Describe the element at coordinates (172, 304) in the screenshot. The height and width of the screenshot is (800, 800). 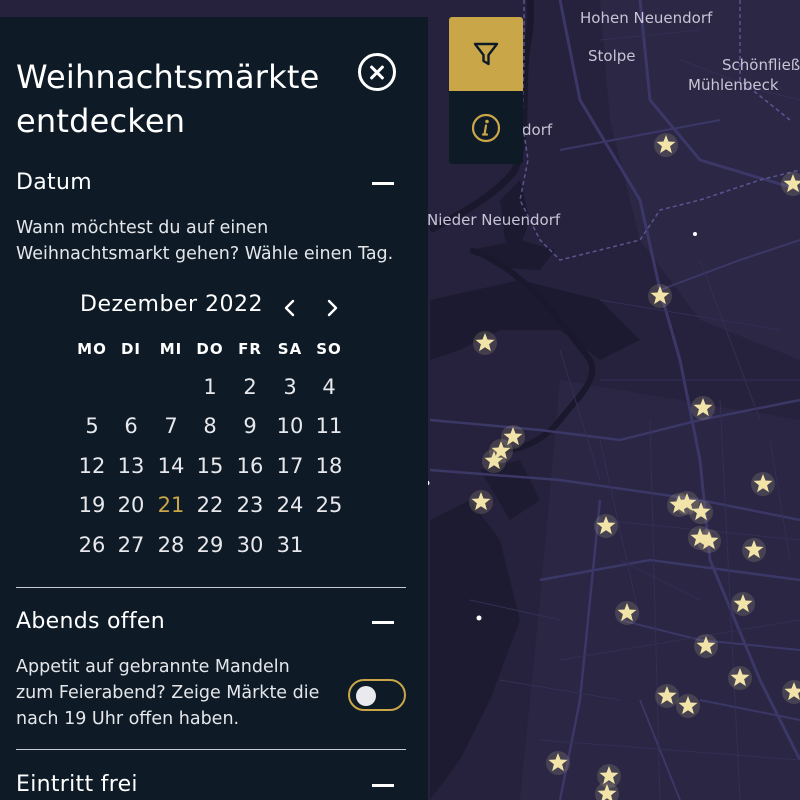
I see `calendar-month-label: Dezember 2022` at that location.